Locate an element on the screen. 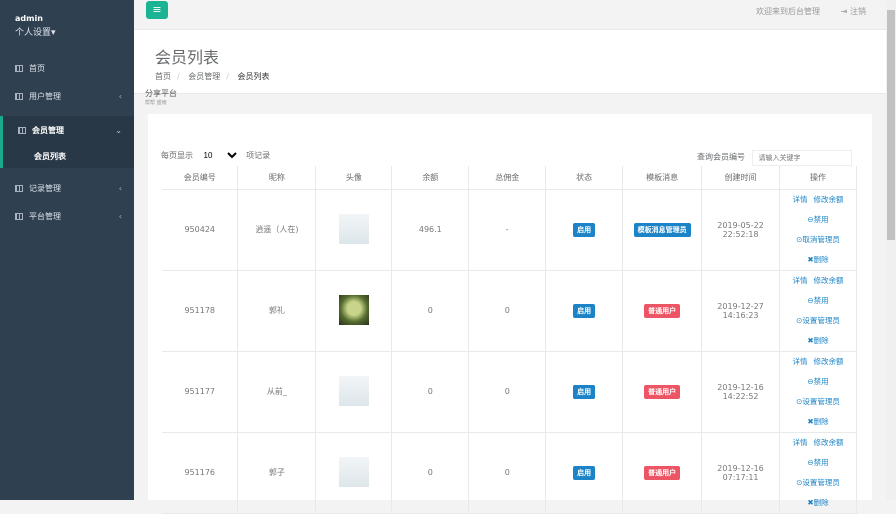 The image size is (896, 514). overlay-small-text: 帮帮 盛雨 is located at coordinates (156, 103).